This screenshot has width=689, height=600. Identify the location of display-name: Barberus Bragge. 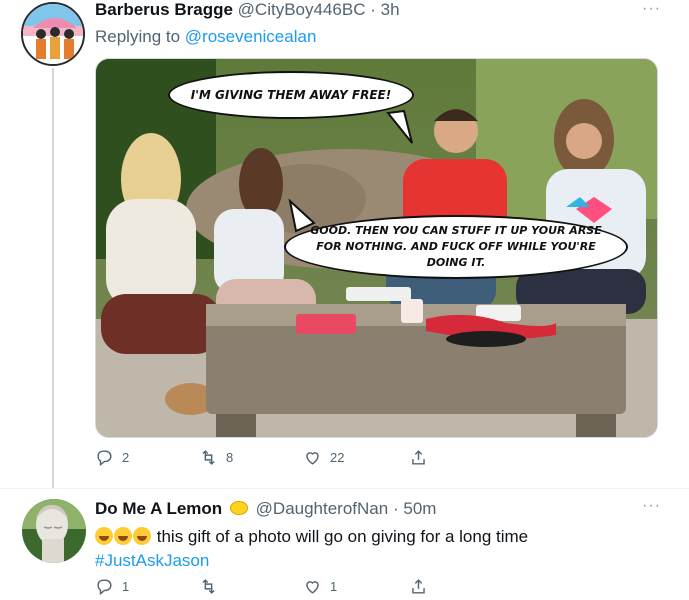
(164, 9).